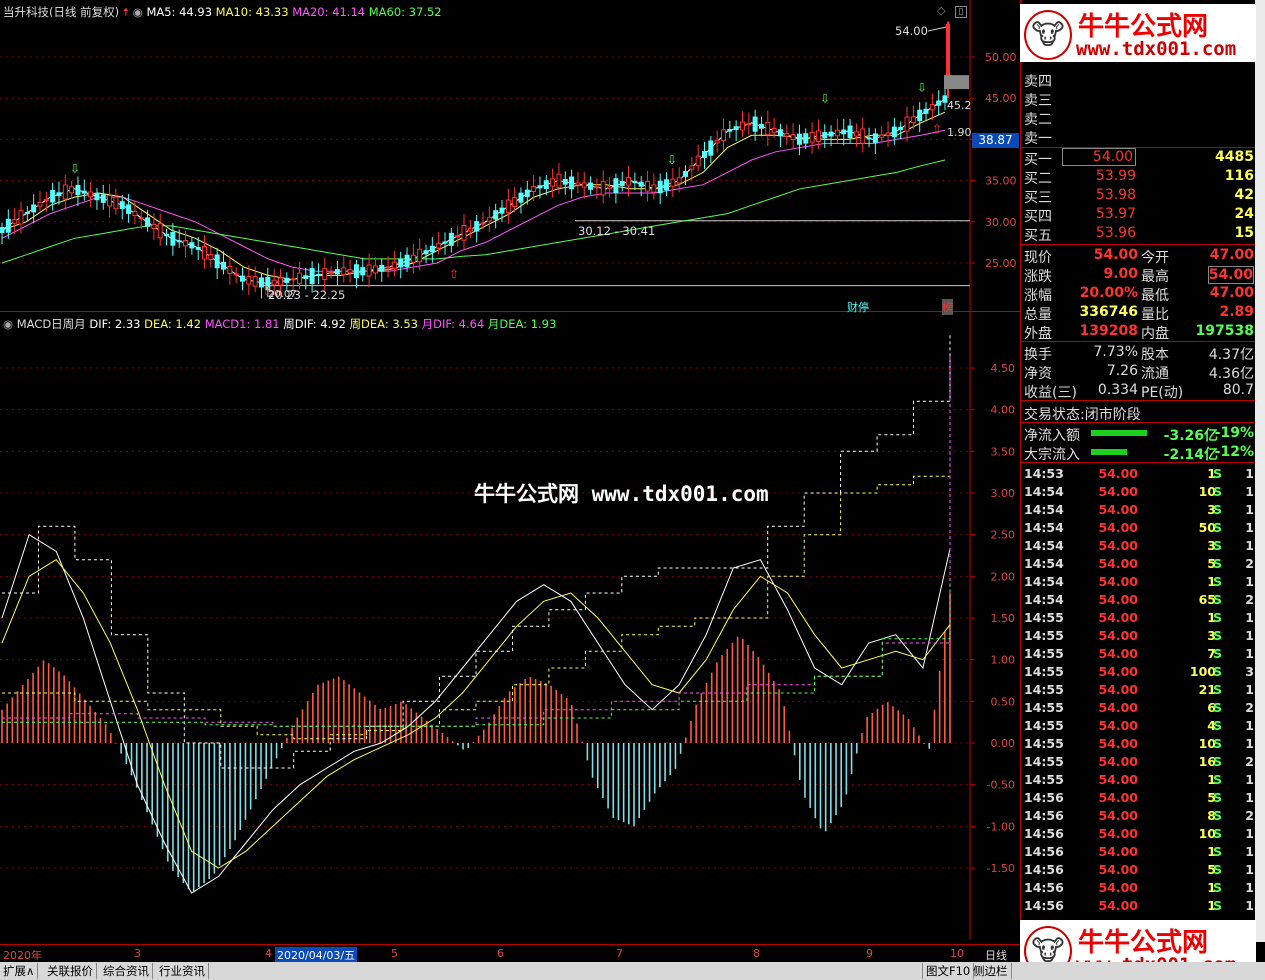 The image size is (1265, 980). What do you see at coordinates (1117, 390) in the screenshot?
I see `info-value: 0.334` at bounding box center [1117, 390].